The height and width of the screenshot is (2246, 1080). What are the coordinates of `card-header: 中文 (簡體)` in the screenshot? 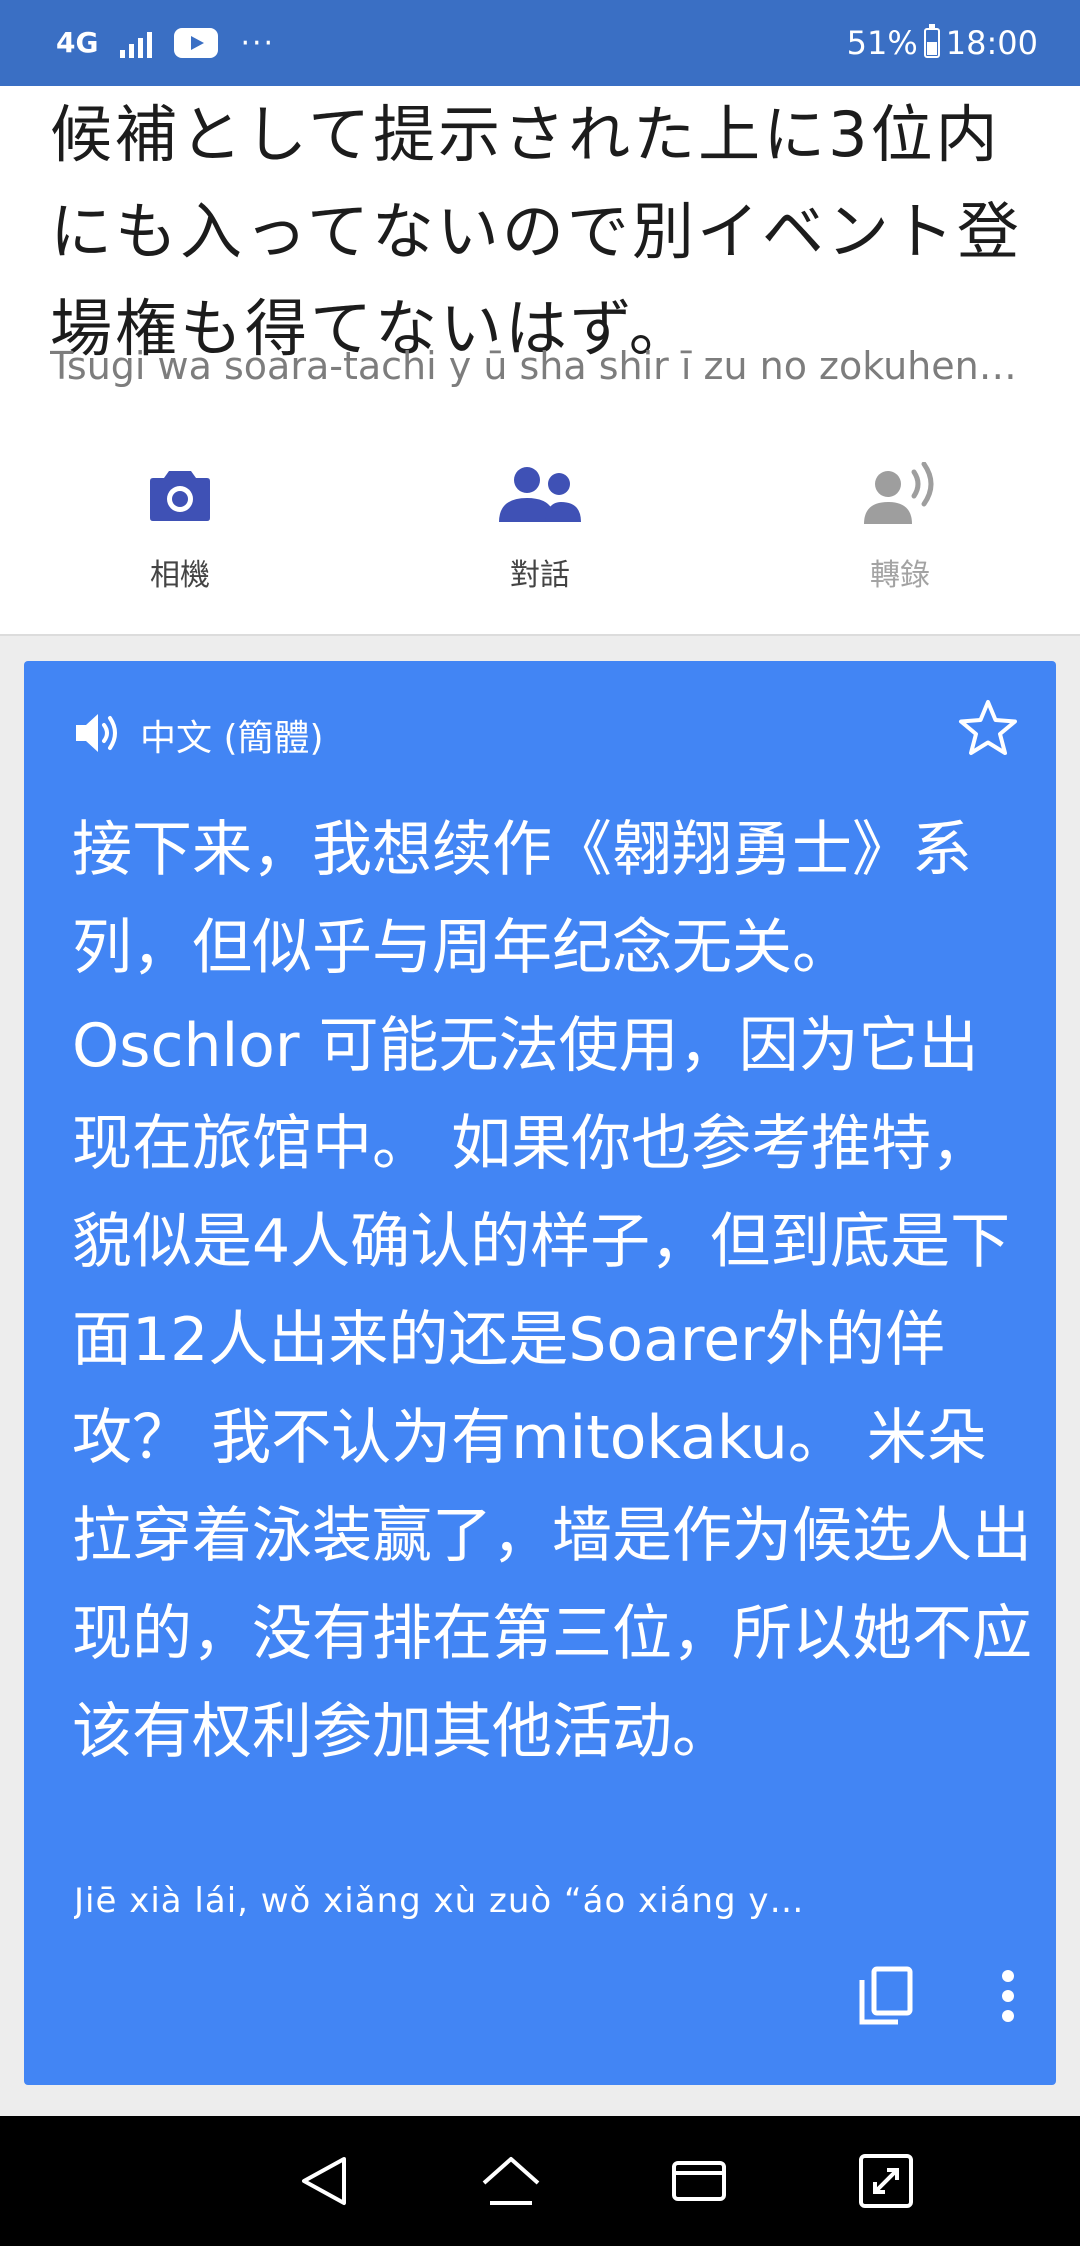 It's located at (199, 735).